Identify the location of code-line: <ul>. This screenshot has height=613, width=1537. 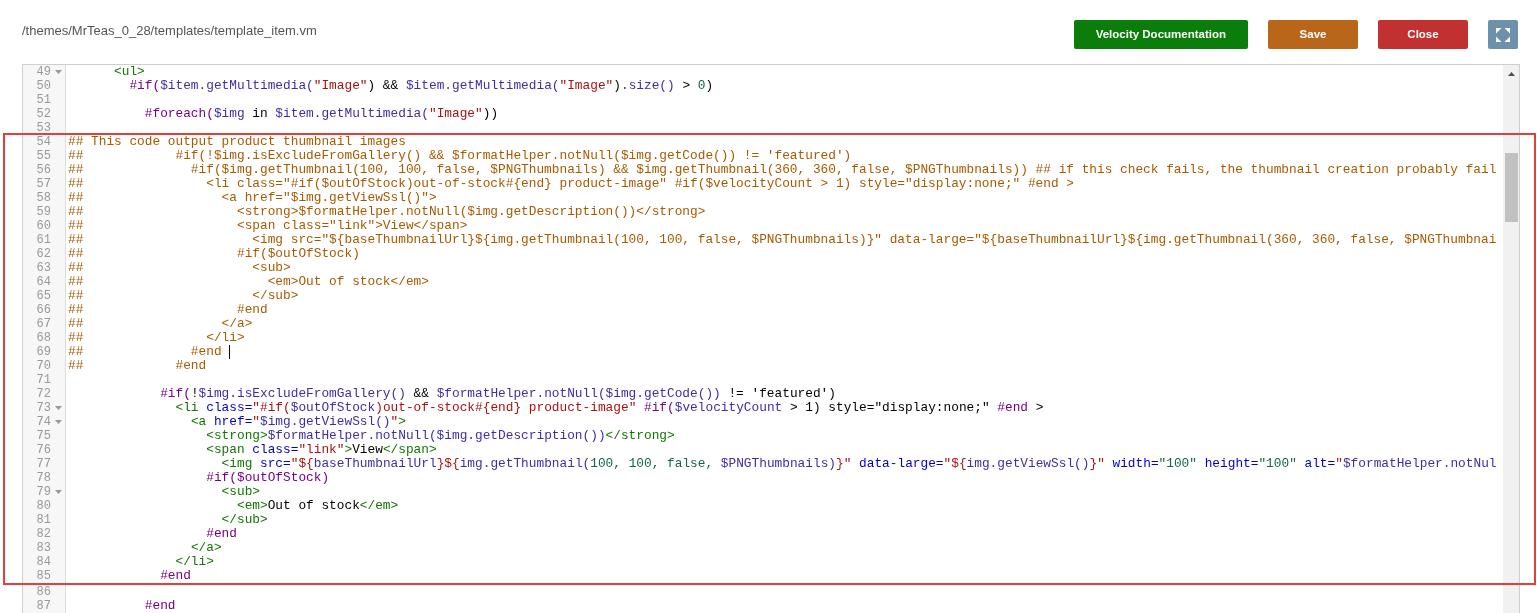
(129, 71).